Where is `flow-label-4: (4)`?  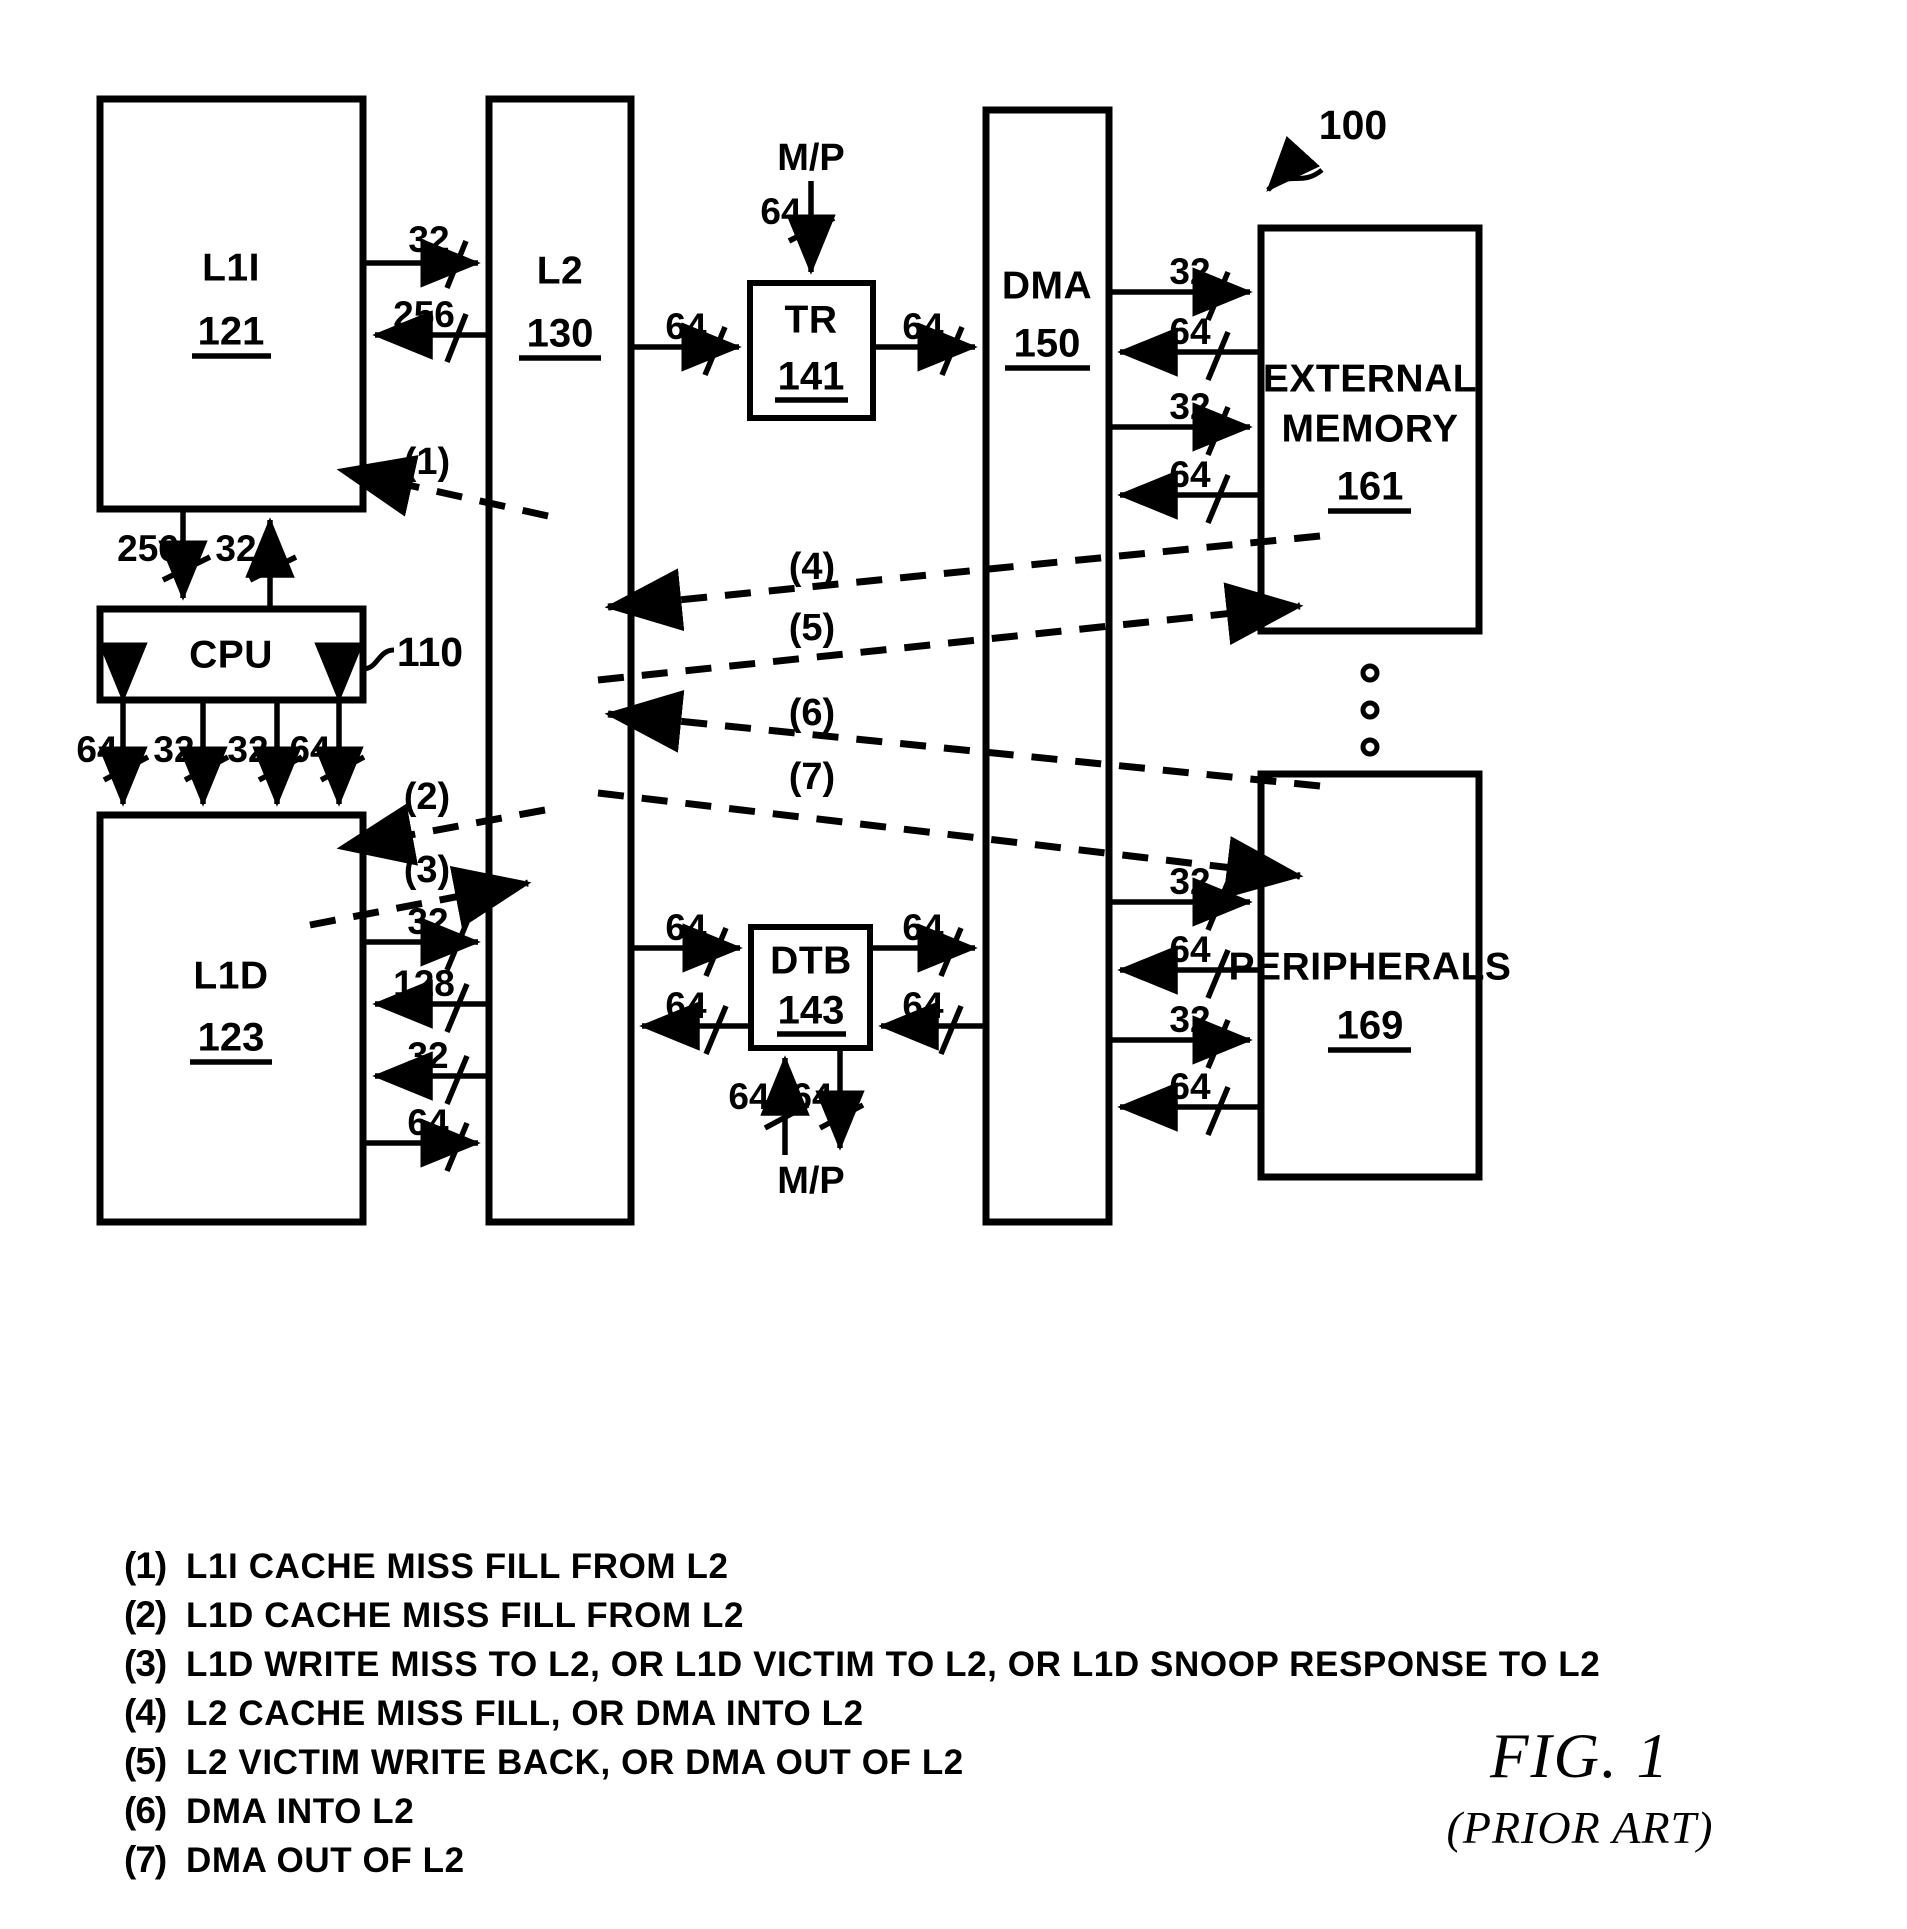
flow-label-4: (4) is located at coordinates (812, 567).